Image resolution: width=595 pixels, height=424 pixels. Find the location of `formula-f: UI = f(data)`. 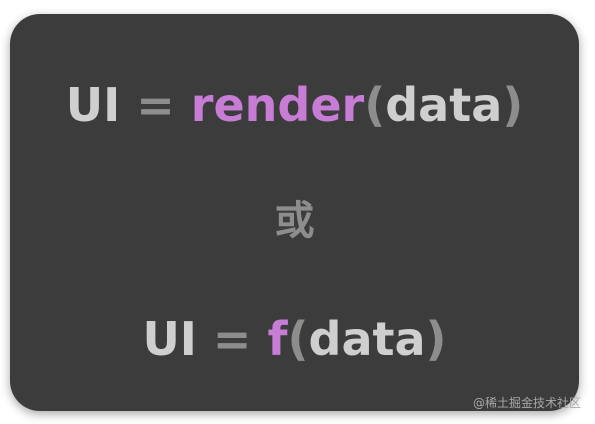

formula-f: UI = f(data) is located at coordinates (294, 339).